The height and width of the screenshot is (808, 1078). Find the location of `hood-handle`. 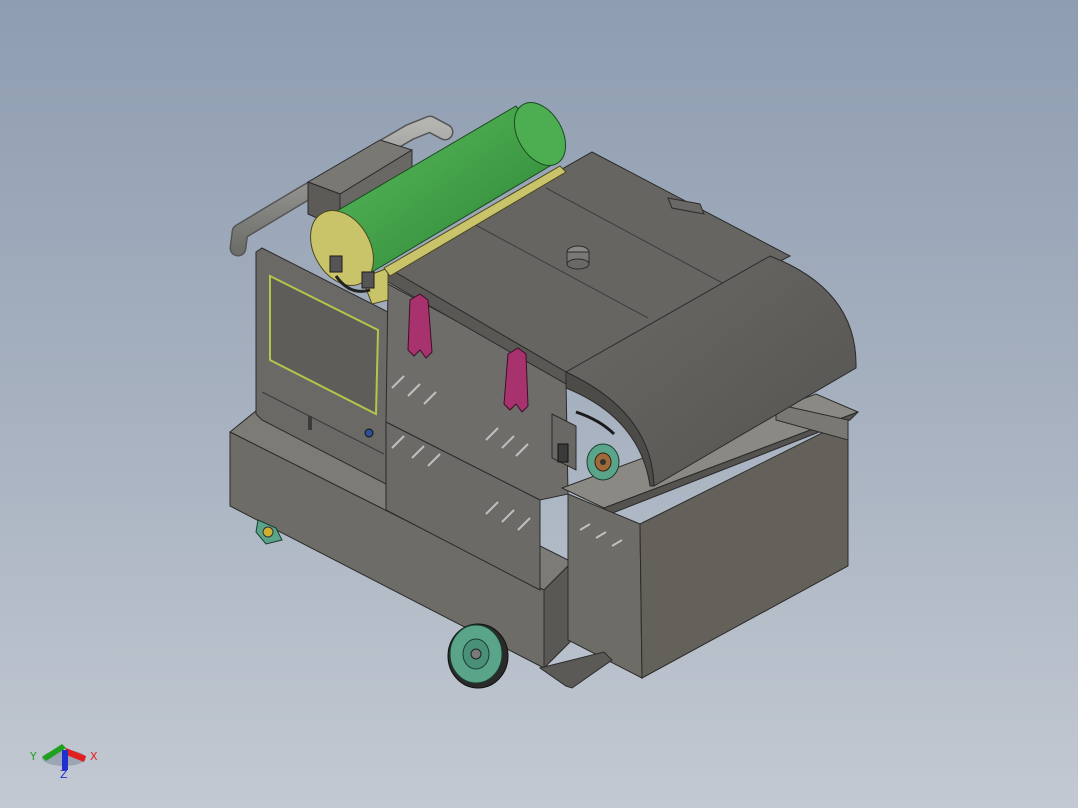

hood-handle is located at coordinates (595, 423).